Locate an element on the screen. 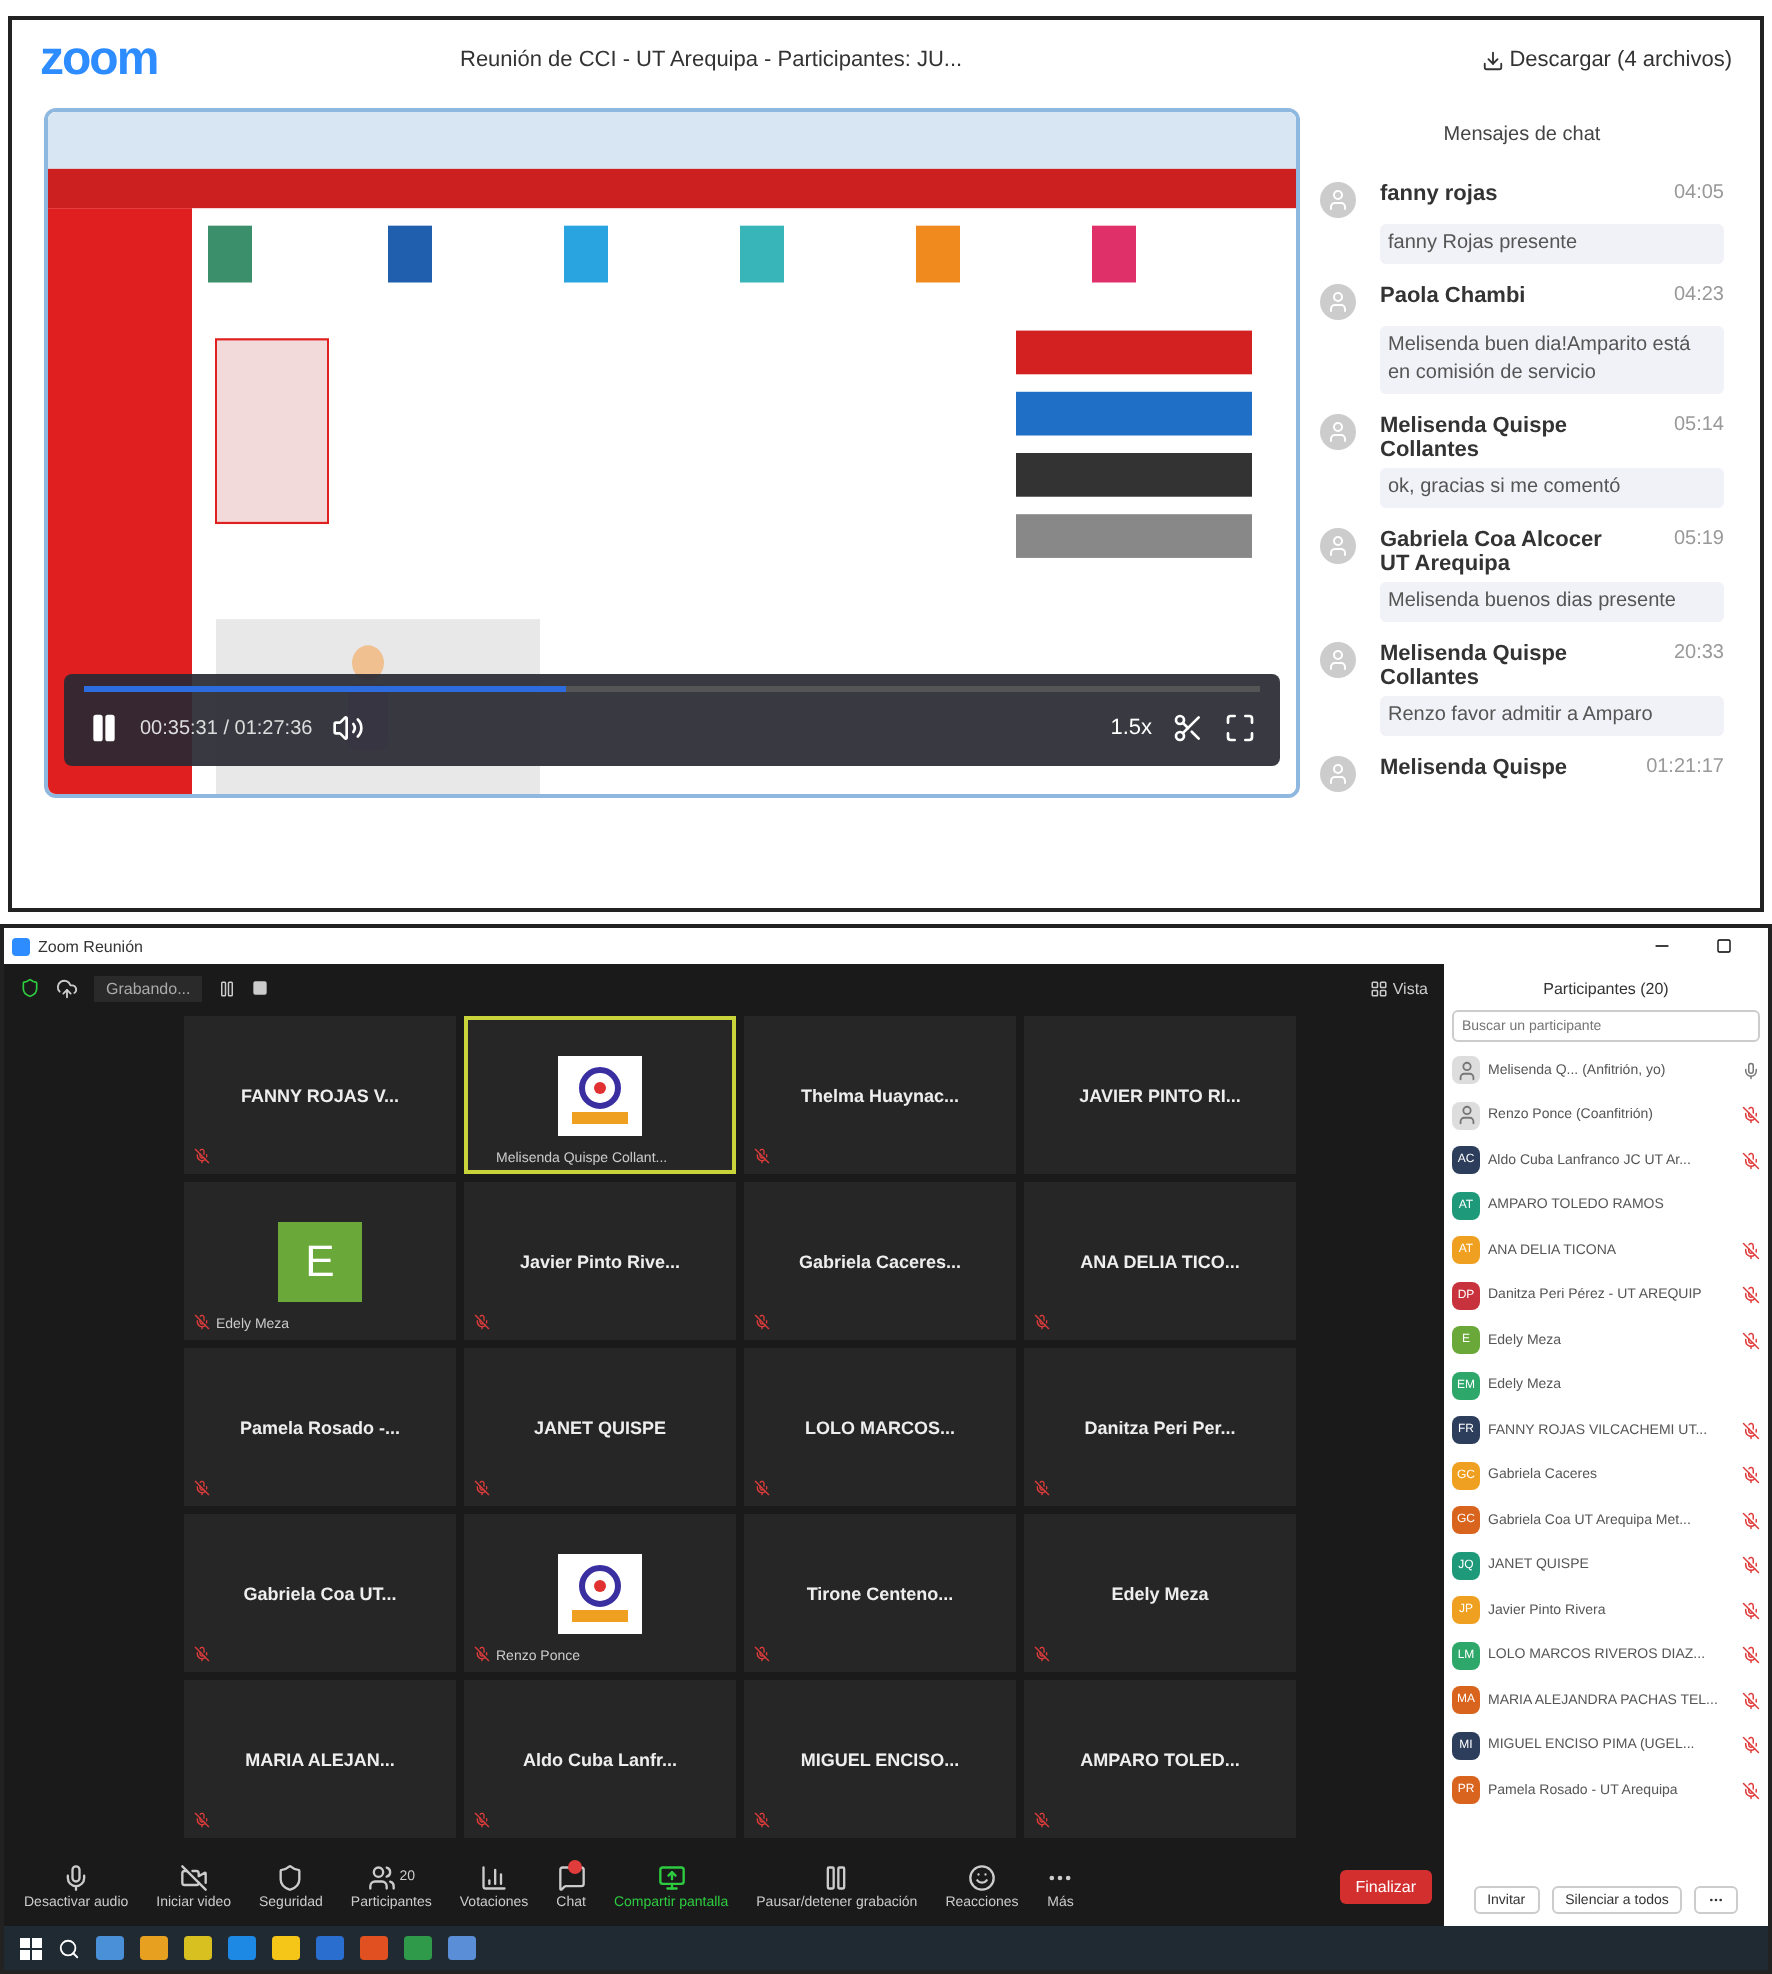 The height and width of the screenshot is (1974, 1772). app-icon is located at coordinates (21, 946).